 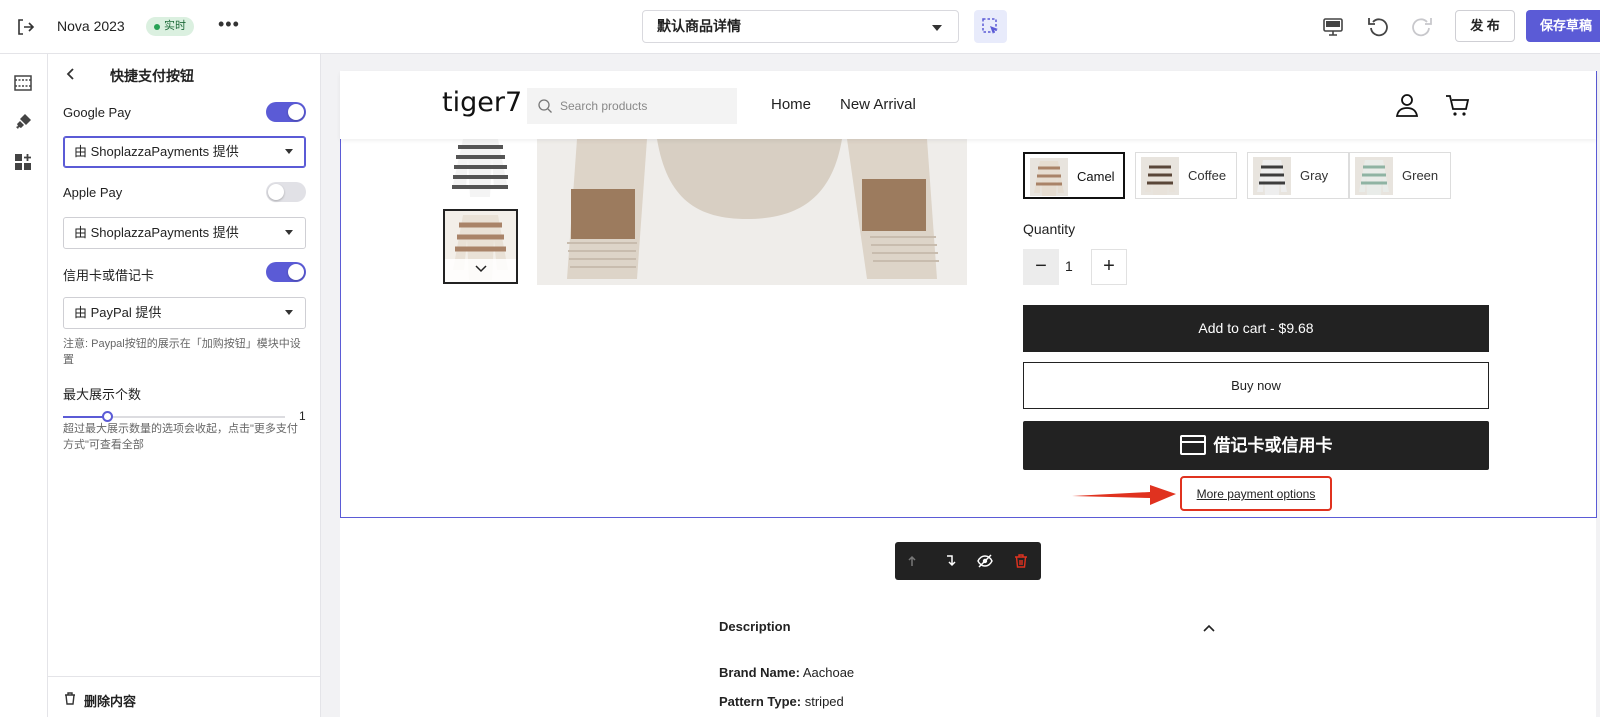 What do you see at coordinates (156, 151) in the screenshot?
I see `google-pay-provider-value: 由 ShoplazzaPayments 提供` at bounding box center [156, 151].